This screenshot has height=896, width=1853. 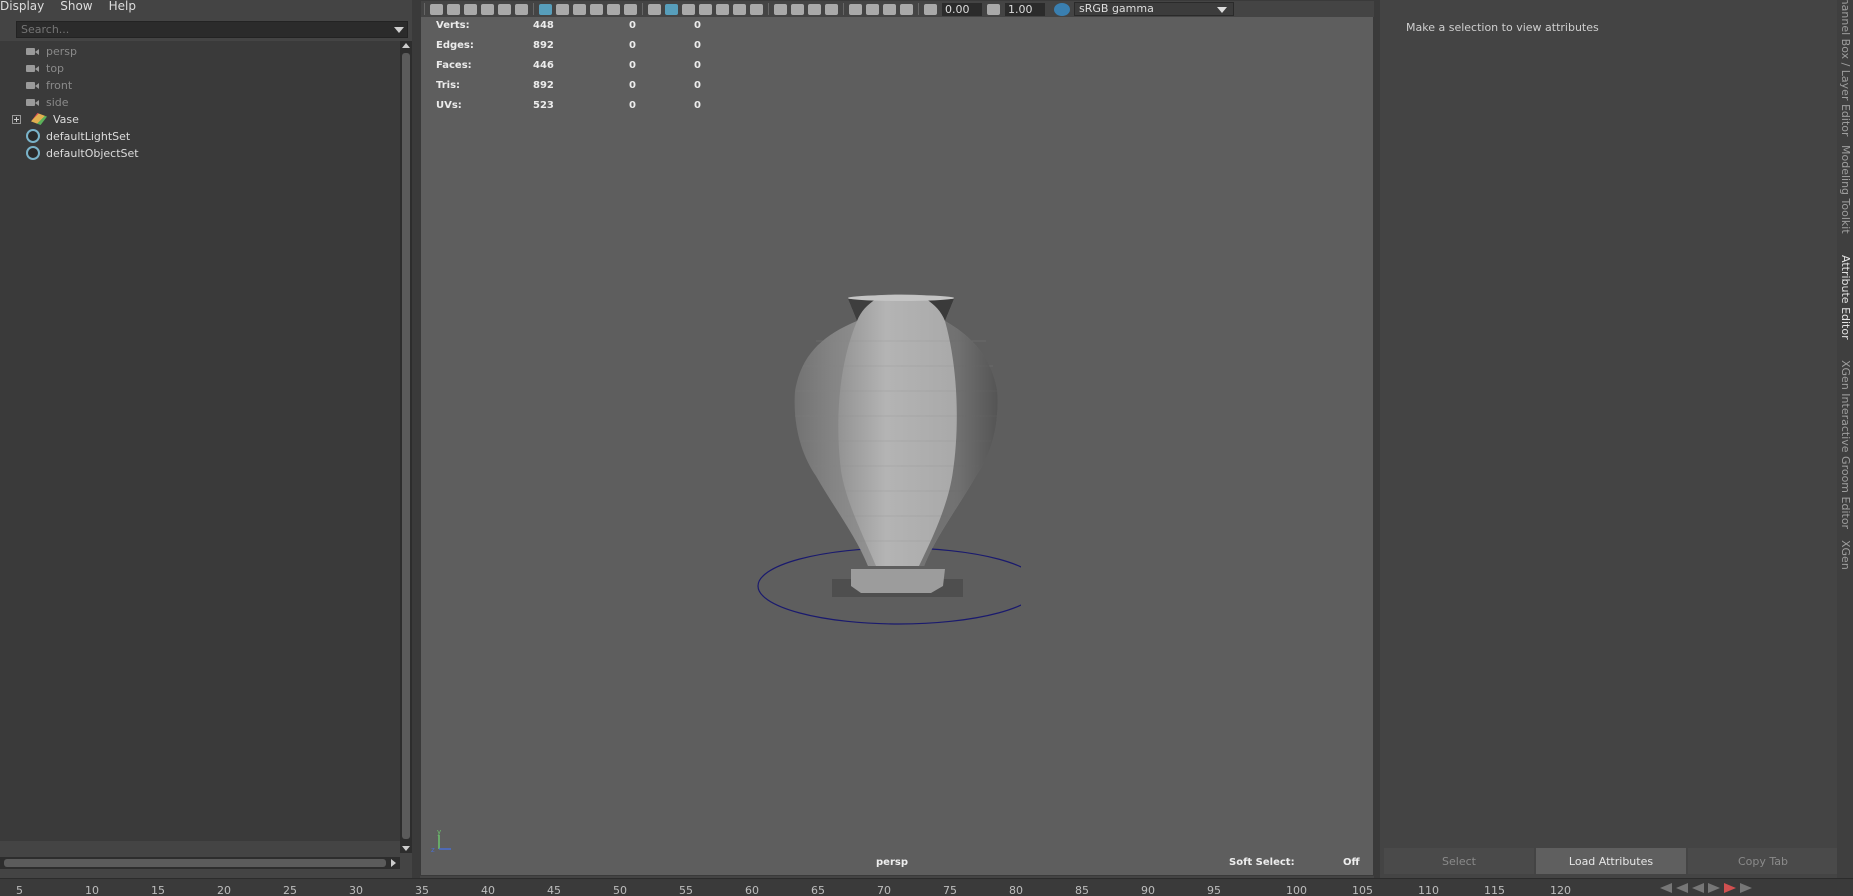 I want to click on safe-action-icon, so click(x=630, y=9).